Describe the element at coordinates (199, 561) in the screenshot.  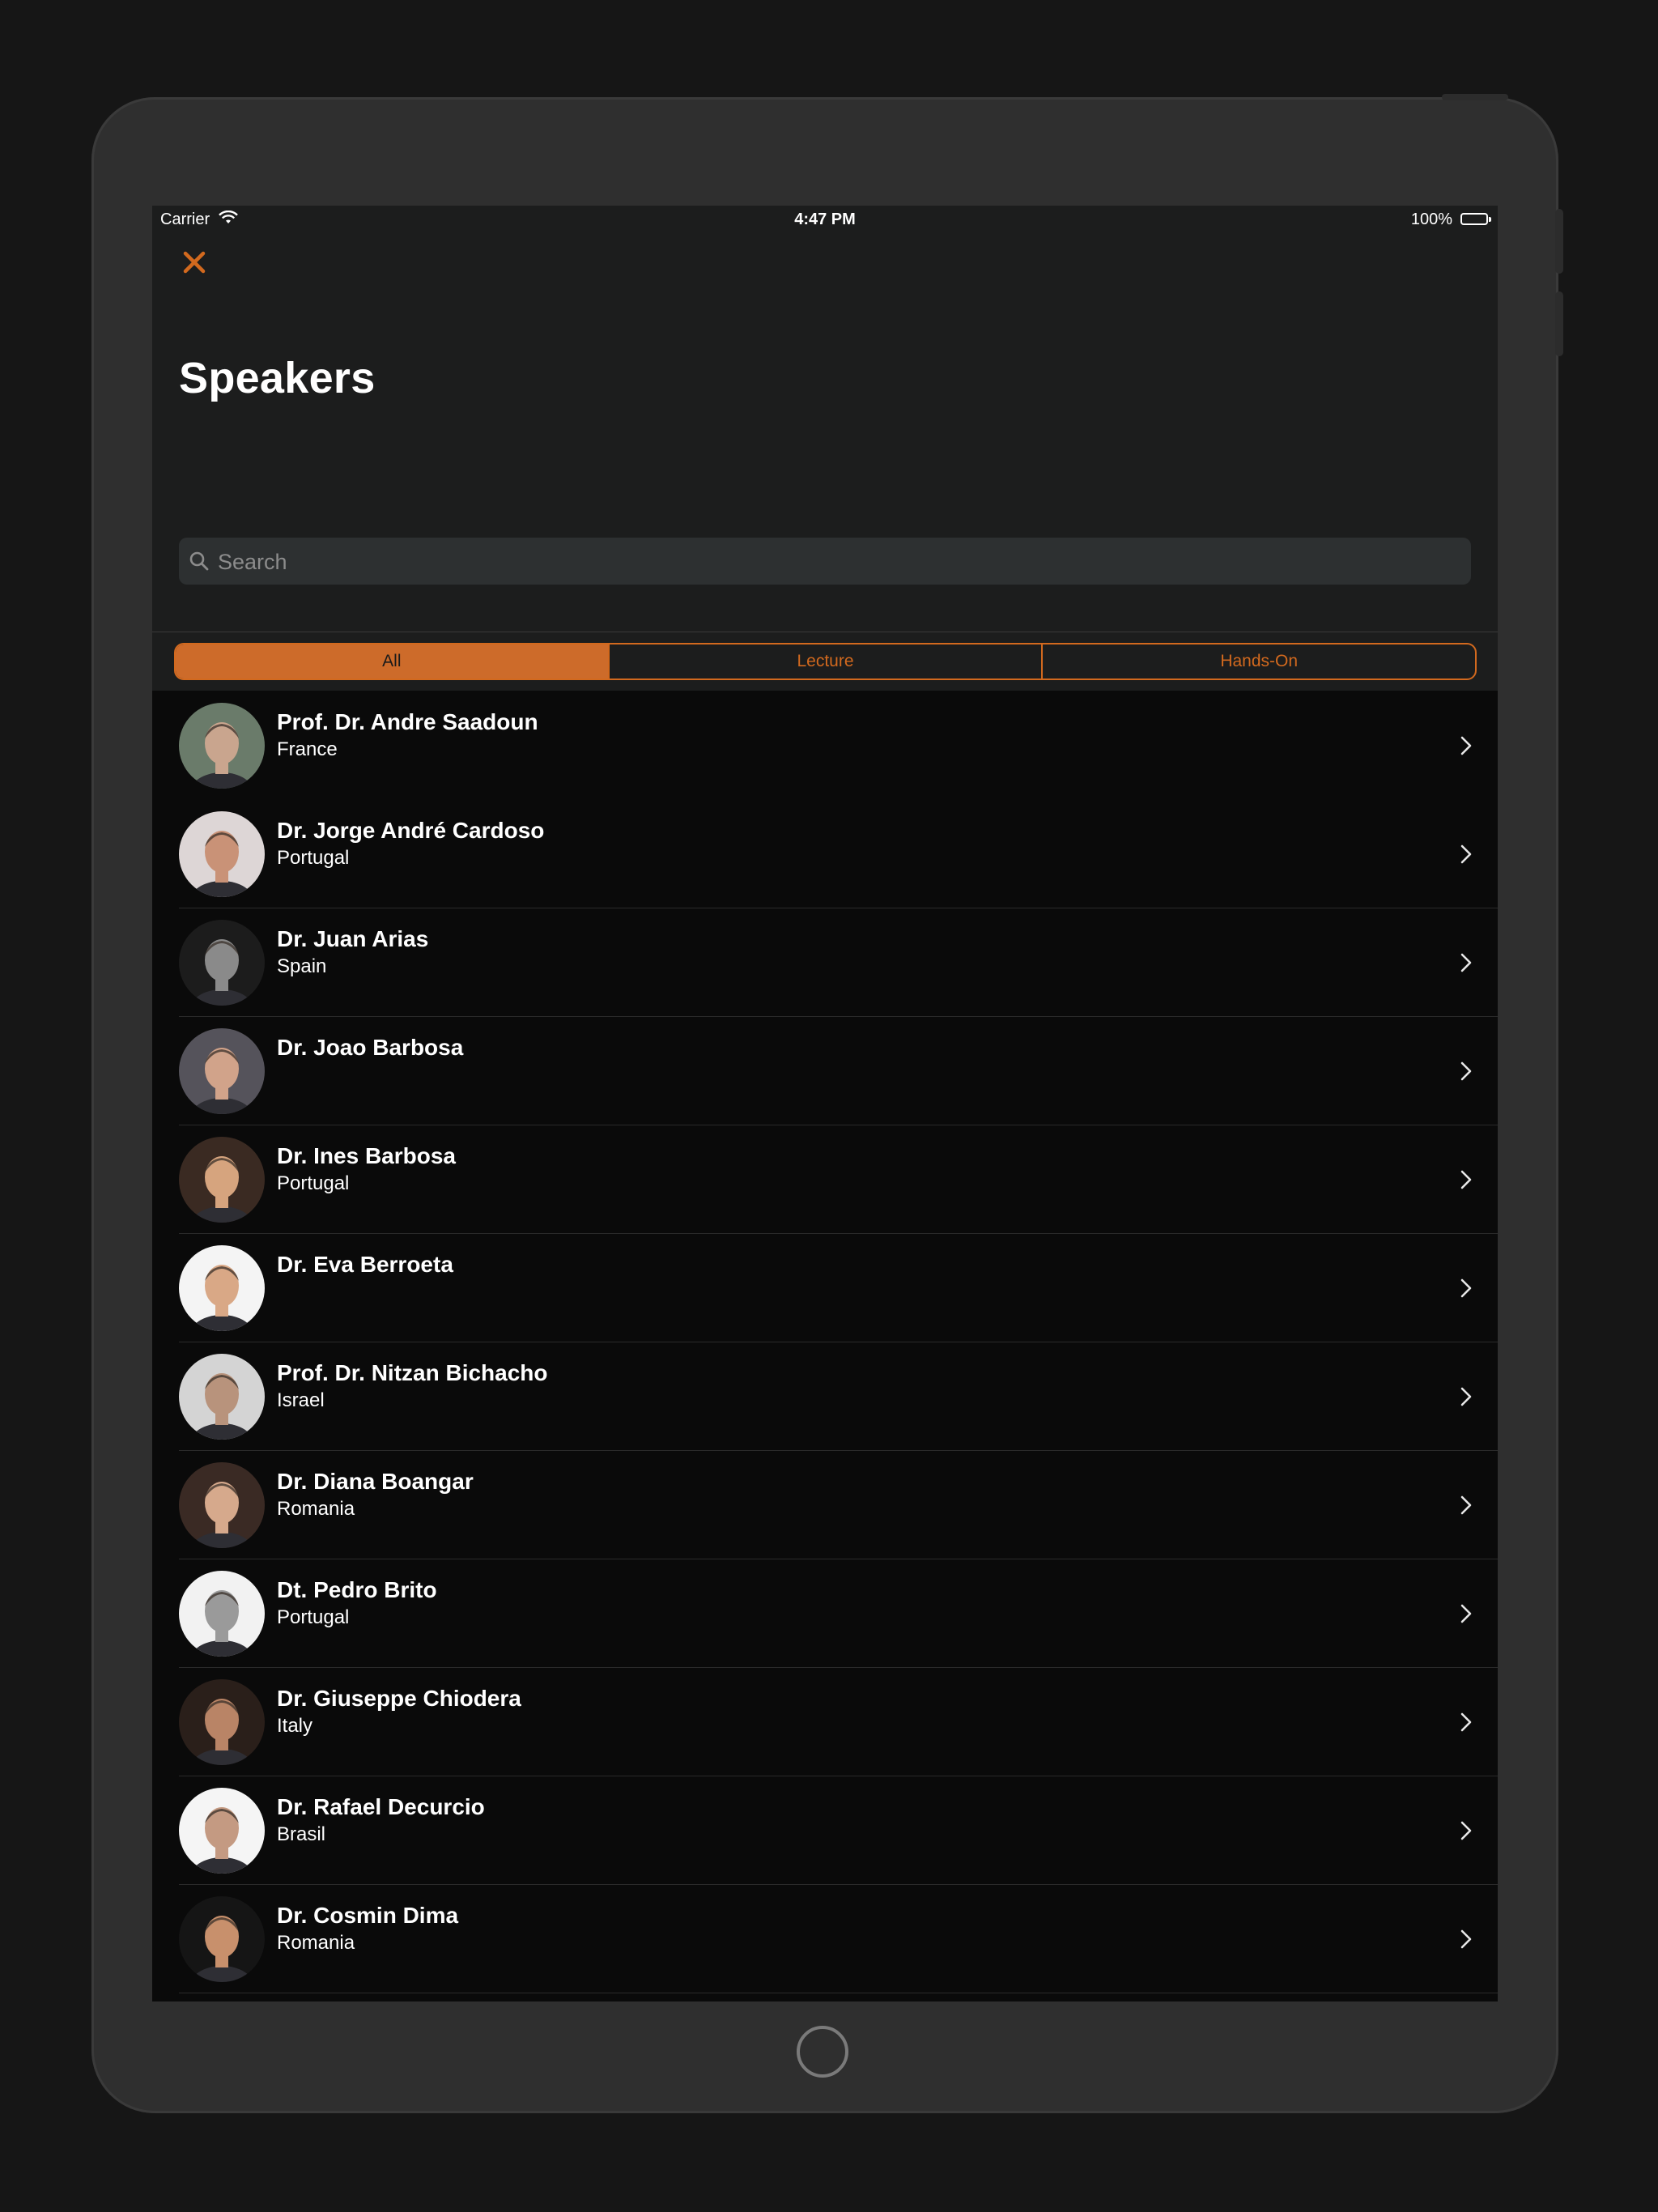
I see `search-icon` at that location.